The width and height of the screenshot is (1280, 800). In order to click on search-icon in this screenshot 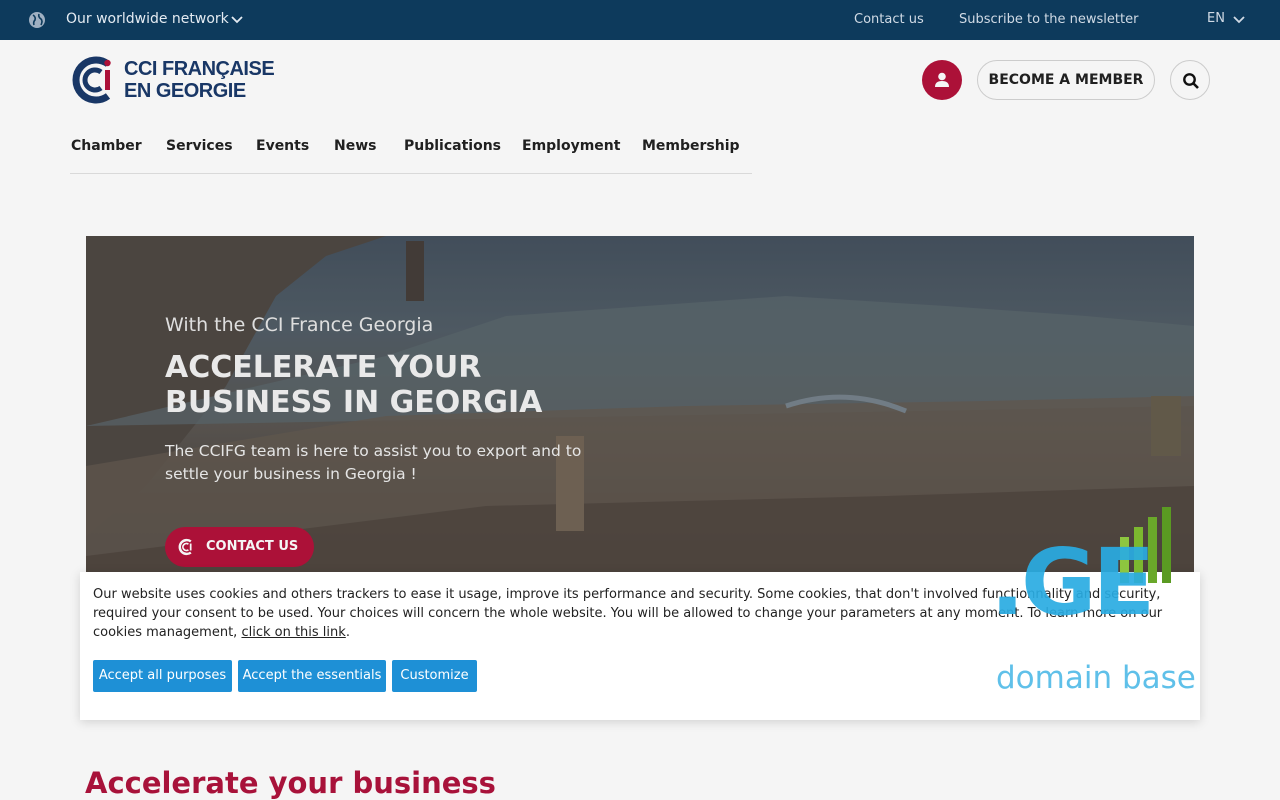, I will do `click(1191, 81)`.